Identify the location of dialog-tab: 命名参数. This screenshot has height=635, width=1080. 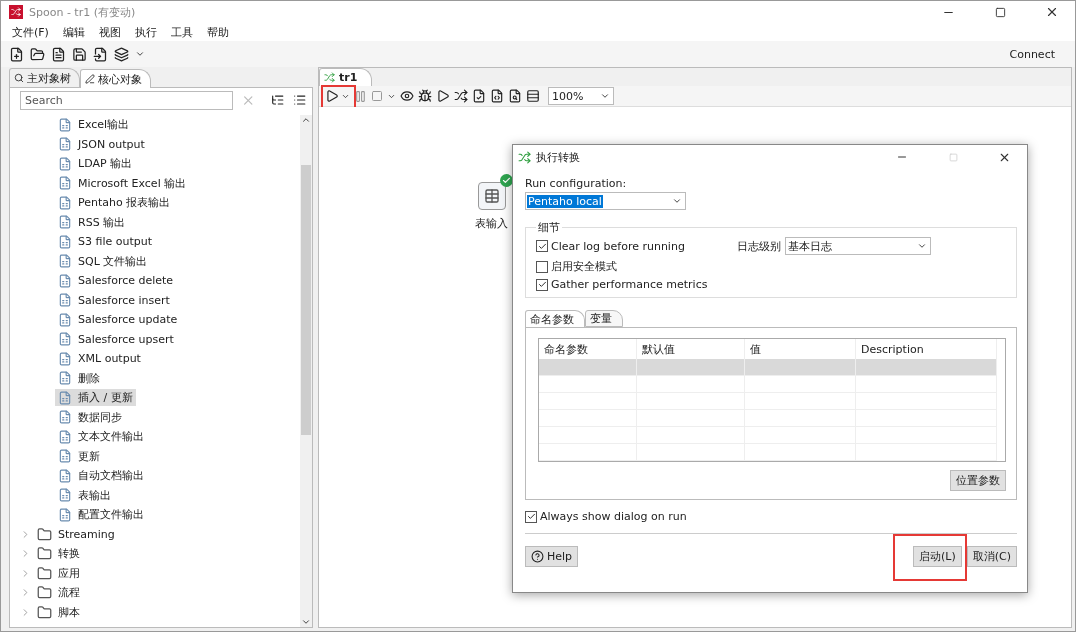
(555, 318).